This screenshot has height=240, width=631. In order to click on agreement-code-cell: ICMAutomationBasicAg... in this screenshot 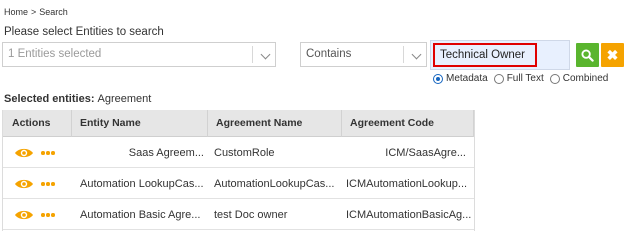, I will do `click(409, 215)`.